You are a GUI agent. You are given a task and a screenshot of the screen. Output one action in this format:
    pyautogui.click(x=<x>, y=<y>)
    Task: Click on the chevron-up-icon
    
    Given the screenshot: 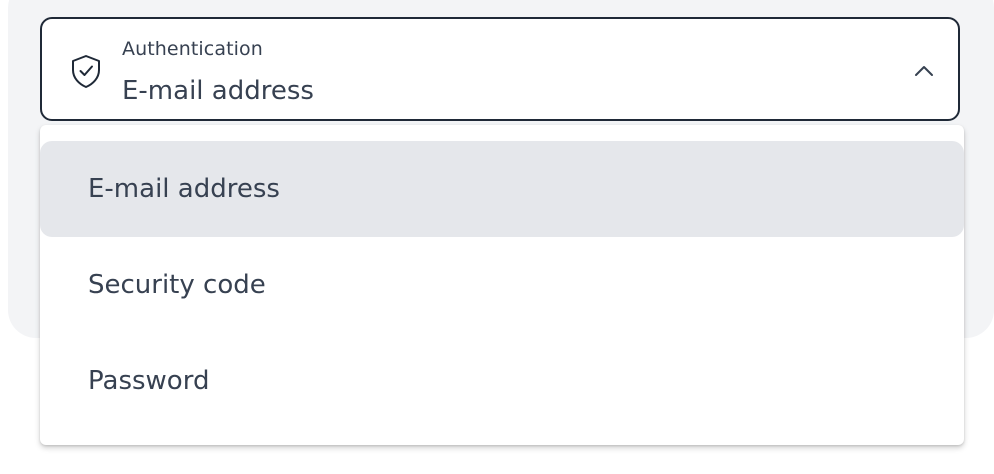 What is the action you would take?
    pyautogui.click(x=924, y=71)
    